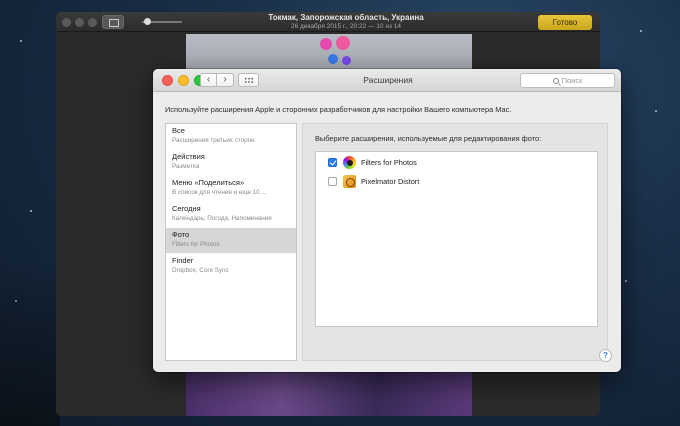  I want to click on extension-label: Pixelmator Distort, so click(390, 181).